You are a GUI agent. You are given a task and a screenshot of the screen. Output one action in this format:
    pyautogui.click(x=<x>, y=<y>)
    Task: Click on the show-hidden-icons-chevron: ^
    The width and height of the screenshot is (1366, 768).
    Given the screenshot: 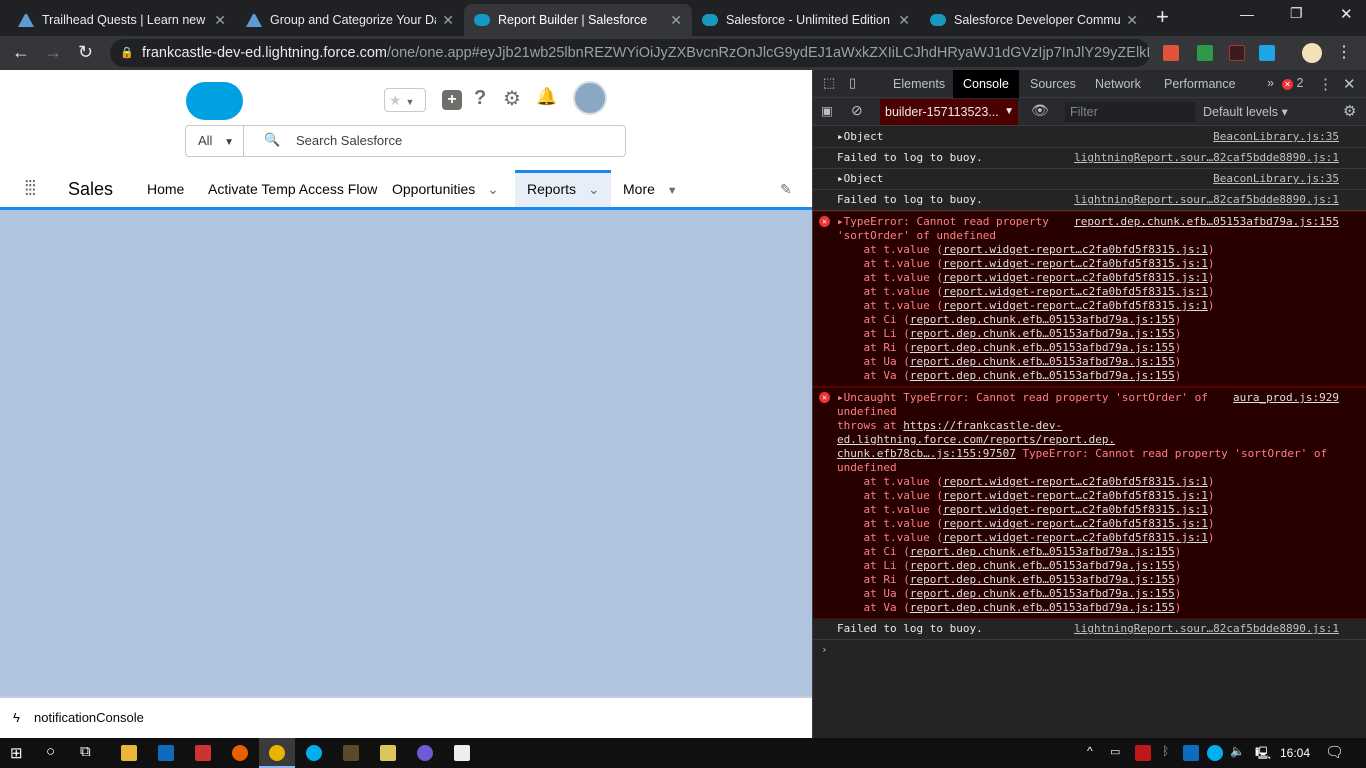 What is the action you would take?
    pyautogui.click(x=1090, y=751)
    